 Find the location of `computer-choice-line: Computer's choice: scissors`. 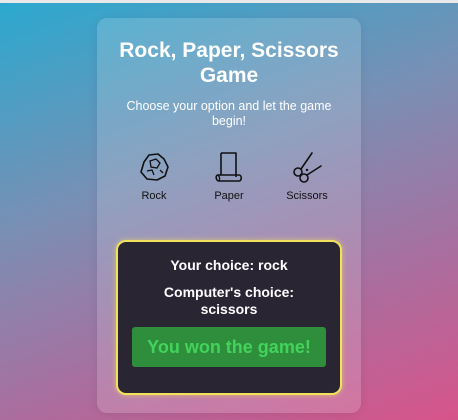

computer-choice-line: Computer's choice: scissors is located at coordinates (229, 301).